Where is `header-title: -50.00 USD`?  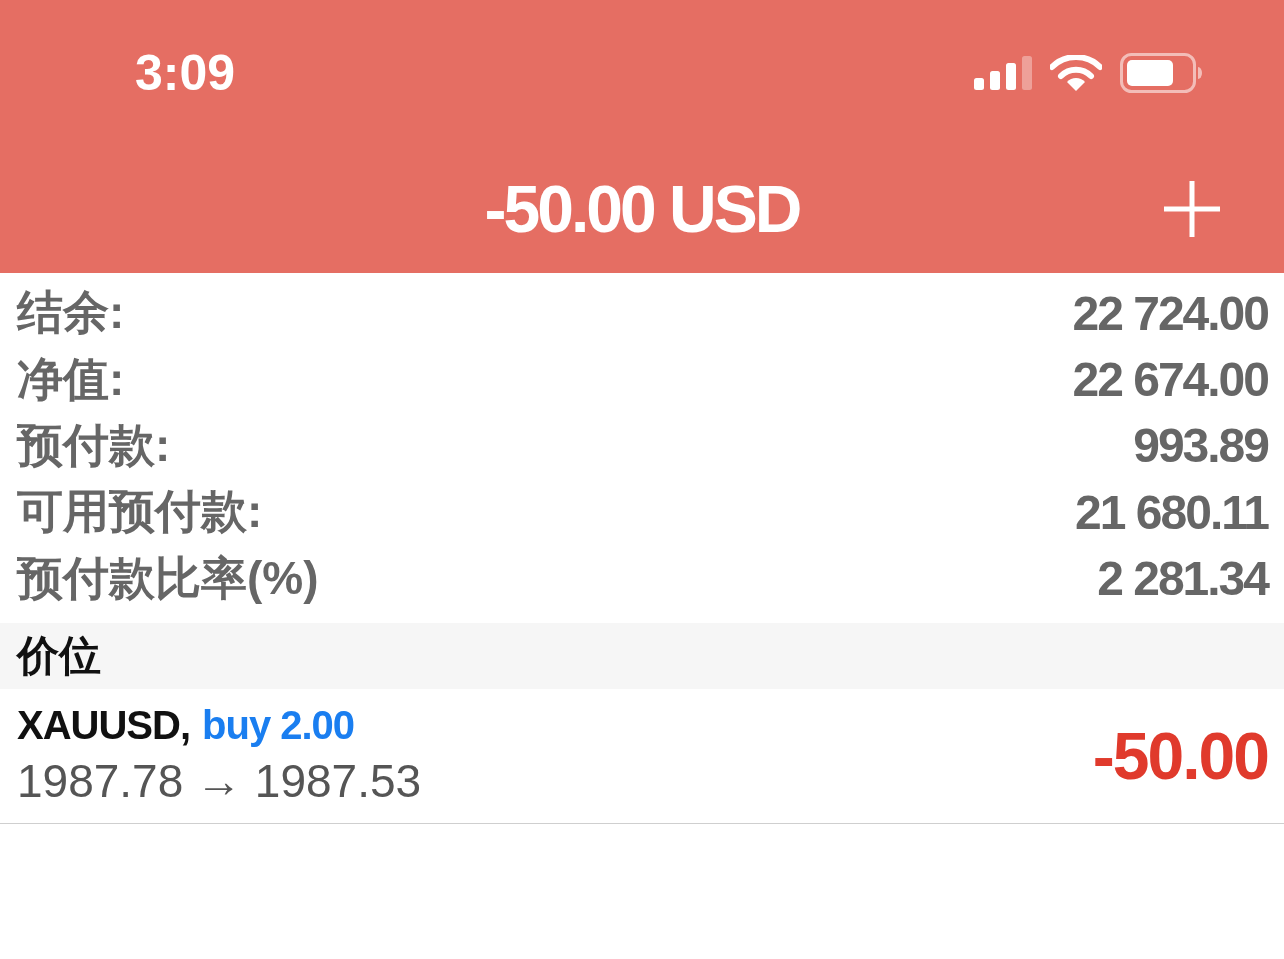 header-title: -50.00 USD is located at coordinates (642, 209).